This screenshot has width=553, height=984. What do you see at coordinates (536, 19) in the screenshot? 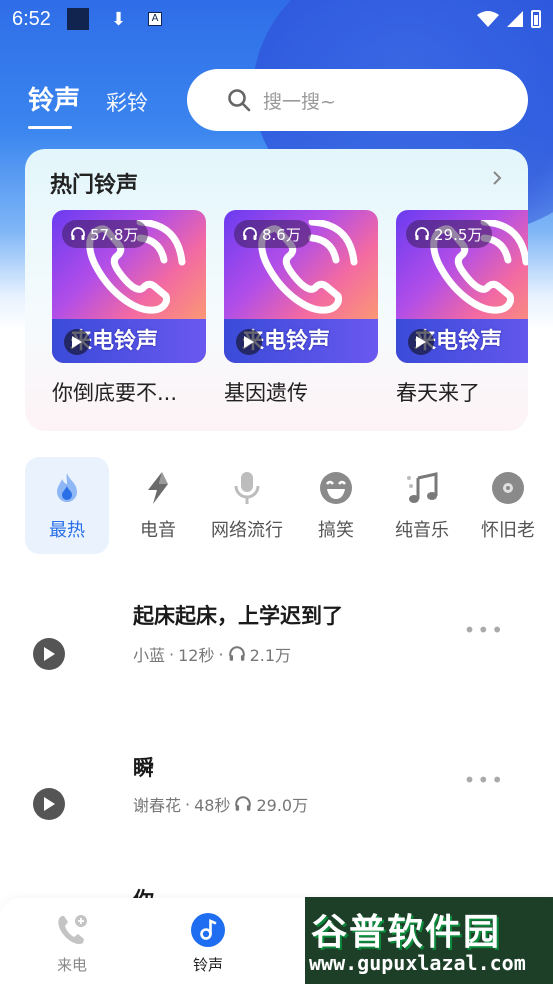
I see `battery-icon` at bounding box center [536, 19].